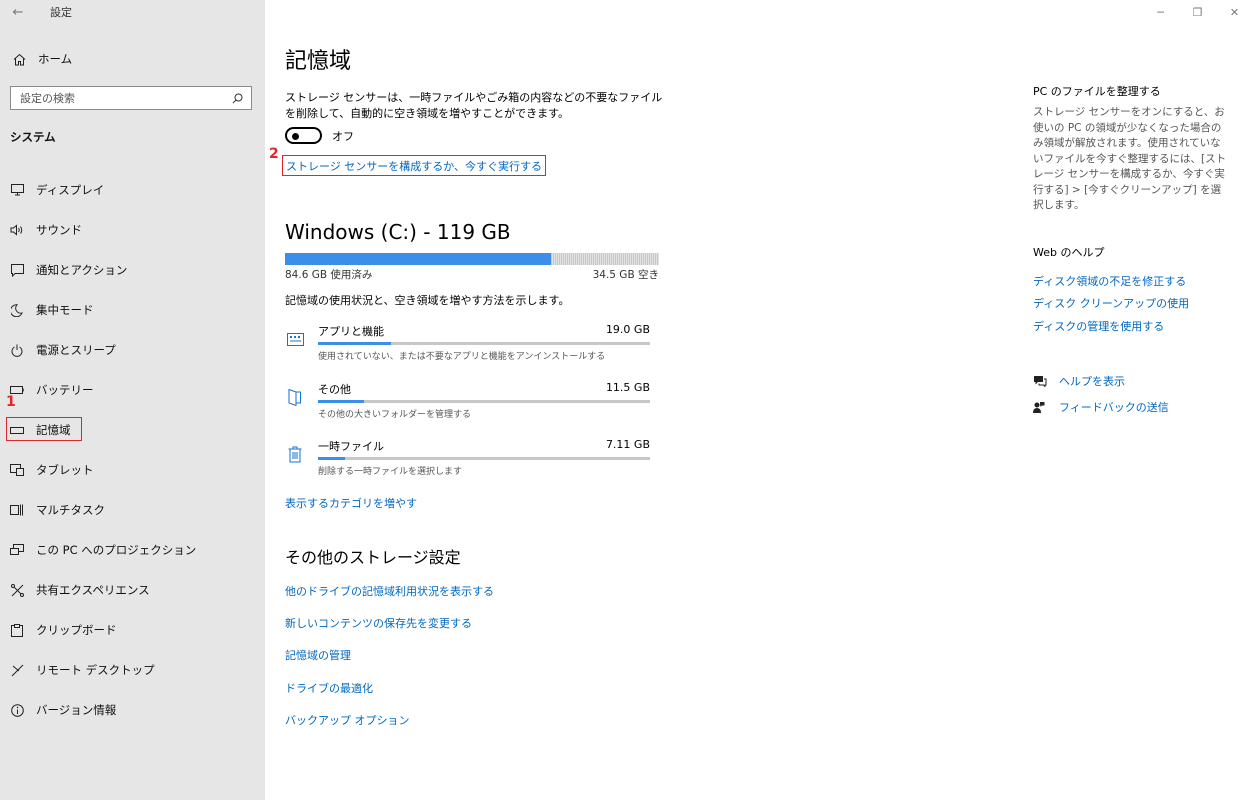 The image size is (1253, 800). I want to click on web-help-title: Web のヘルプ, so click(1069, 252).